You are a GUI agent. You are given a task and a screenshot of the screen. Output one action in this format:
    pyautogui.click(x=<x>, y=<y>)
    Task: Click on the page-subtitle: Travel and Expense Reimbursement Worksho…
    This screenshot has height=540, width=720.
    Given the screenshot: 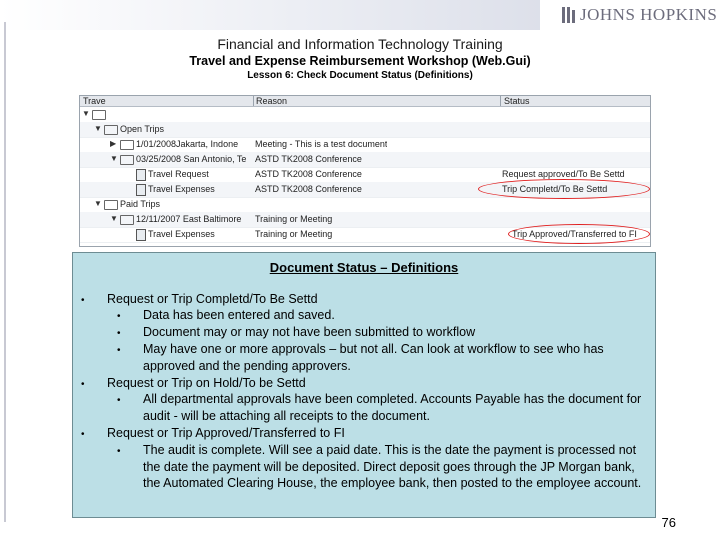 What is the action you would take?
    pyautogui.click(x=360, y=61)
    